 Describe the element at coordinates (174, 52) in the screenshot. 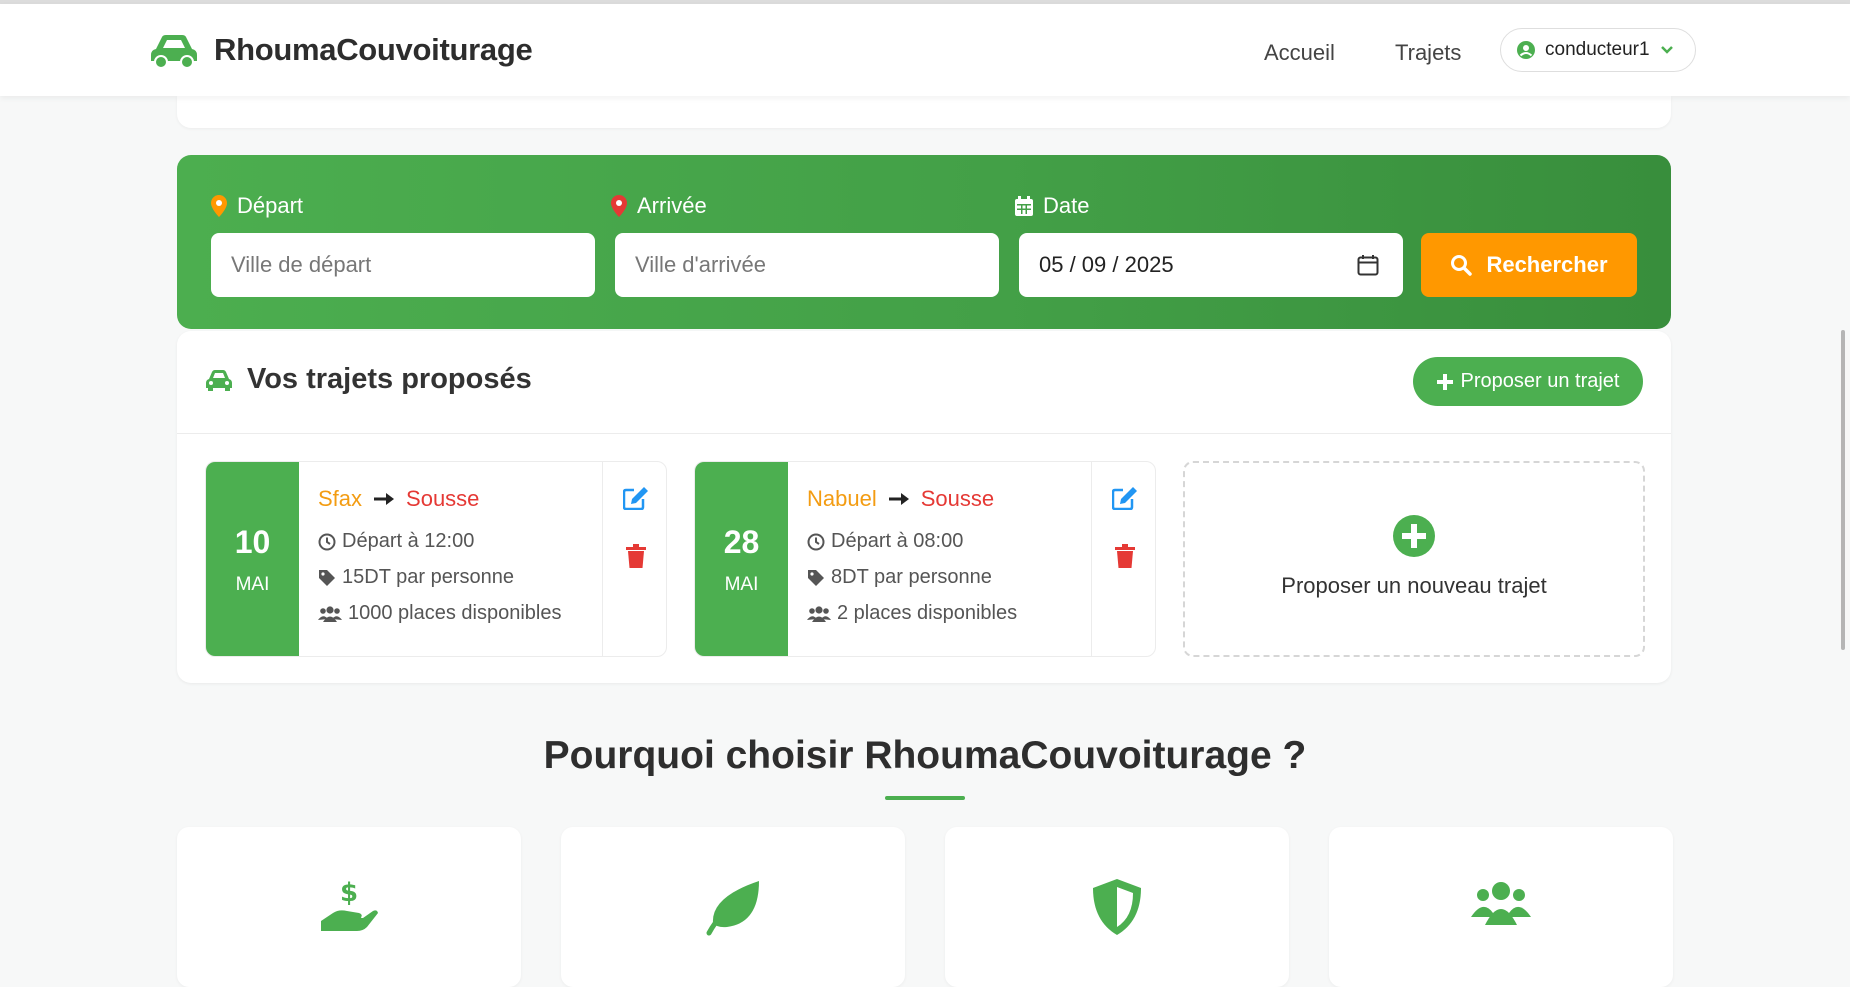

I see `car-logo-icon` at that location.